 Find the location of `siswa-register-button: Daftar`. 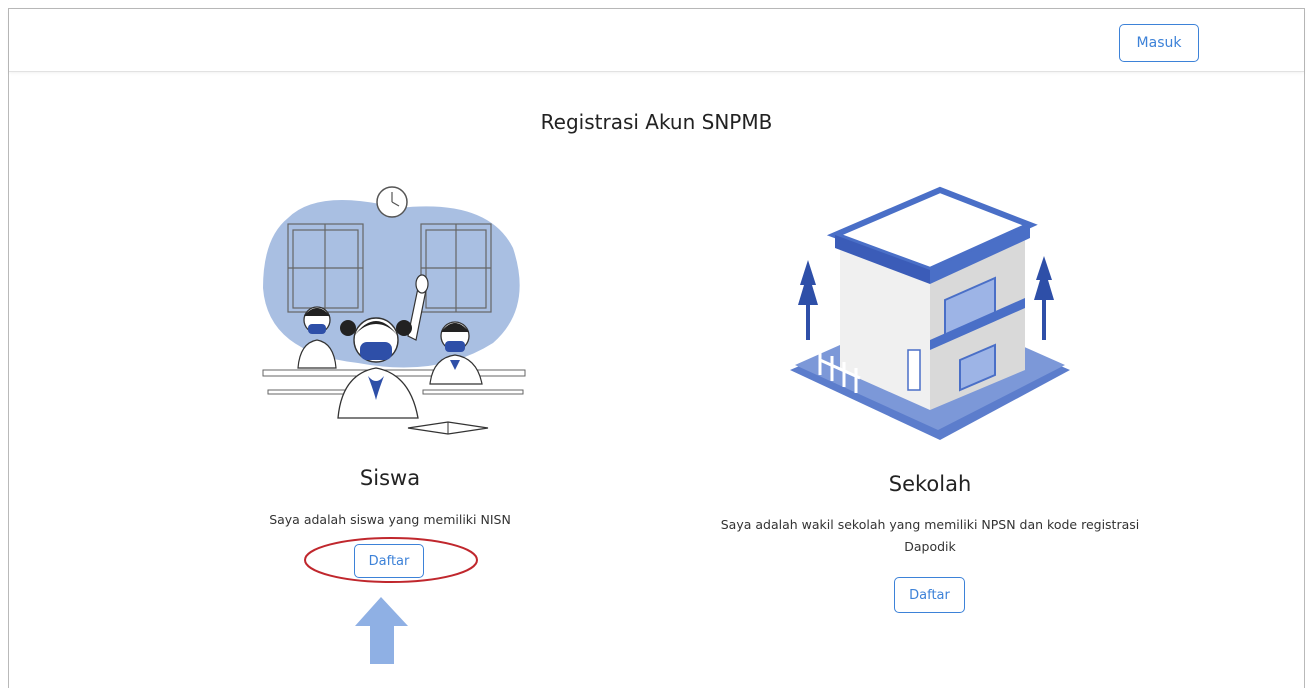

siswa-register-button: Daftar is located at coordinates (389, 561).